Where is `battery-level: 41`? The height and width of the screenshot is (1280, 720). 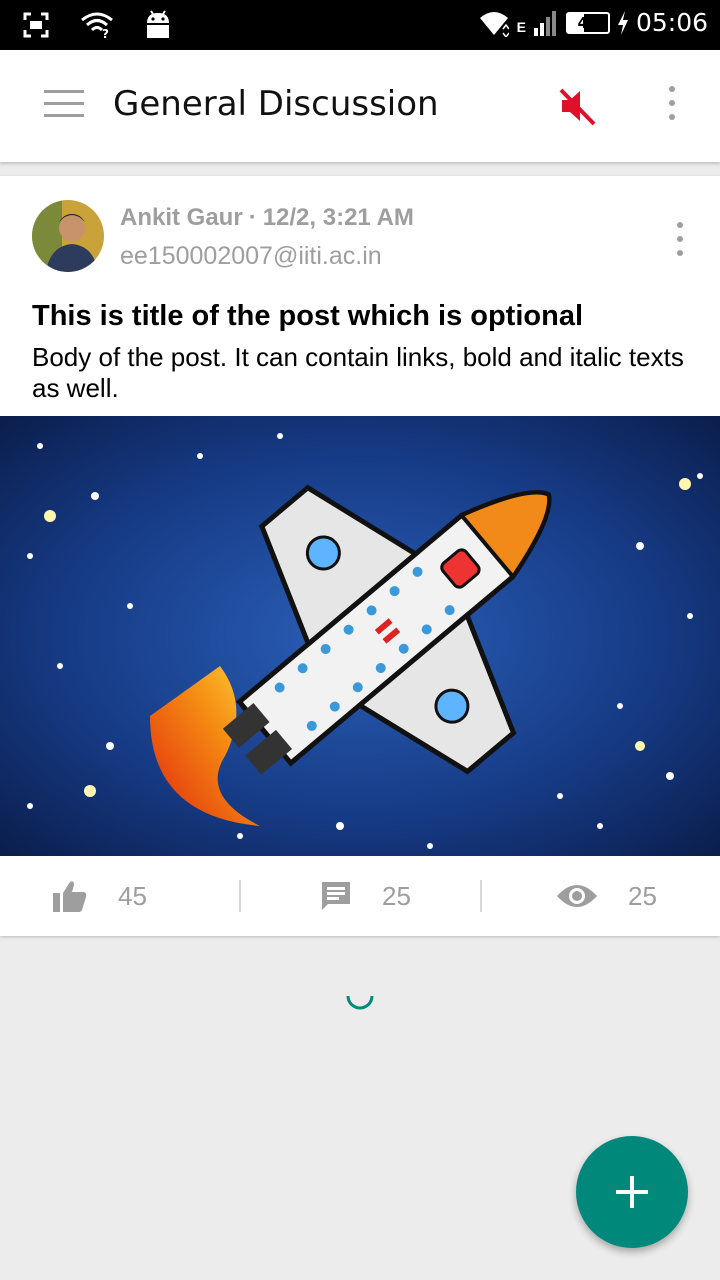
battery-level: 41 is located at coordinates (588, 22).